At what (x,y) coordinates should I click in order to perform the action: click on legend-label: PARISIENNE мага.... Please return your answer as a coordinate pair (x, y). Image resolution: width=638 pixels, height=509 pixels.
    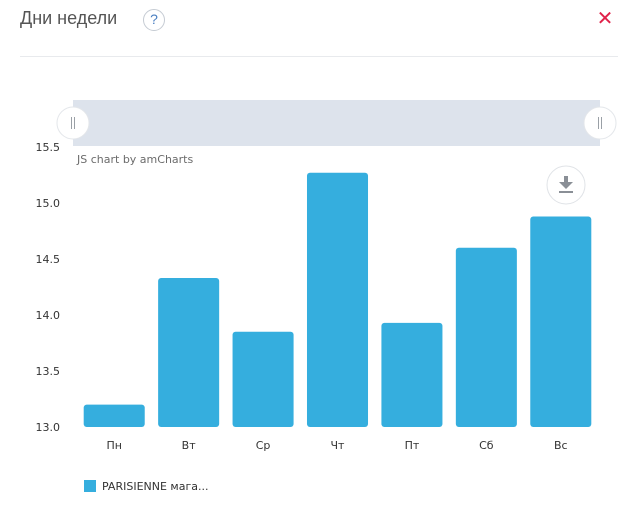
    Looking at the image, I should click on (155, 486).